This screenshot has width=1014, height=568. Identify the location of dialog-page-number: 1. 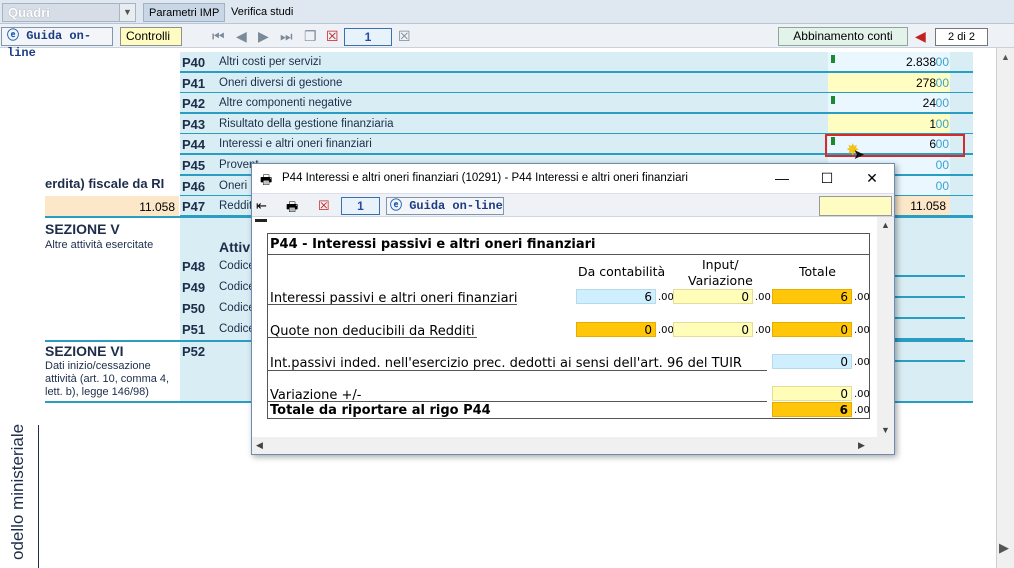
(360, 206).